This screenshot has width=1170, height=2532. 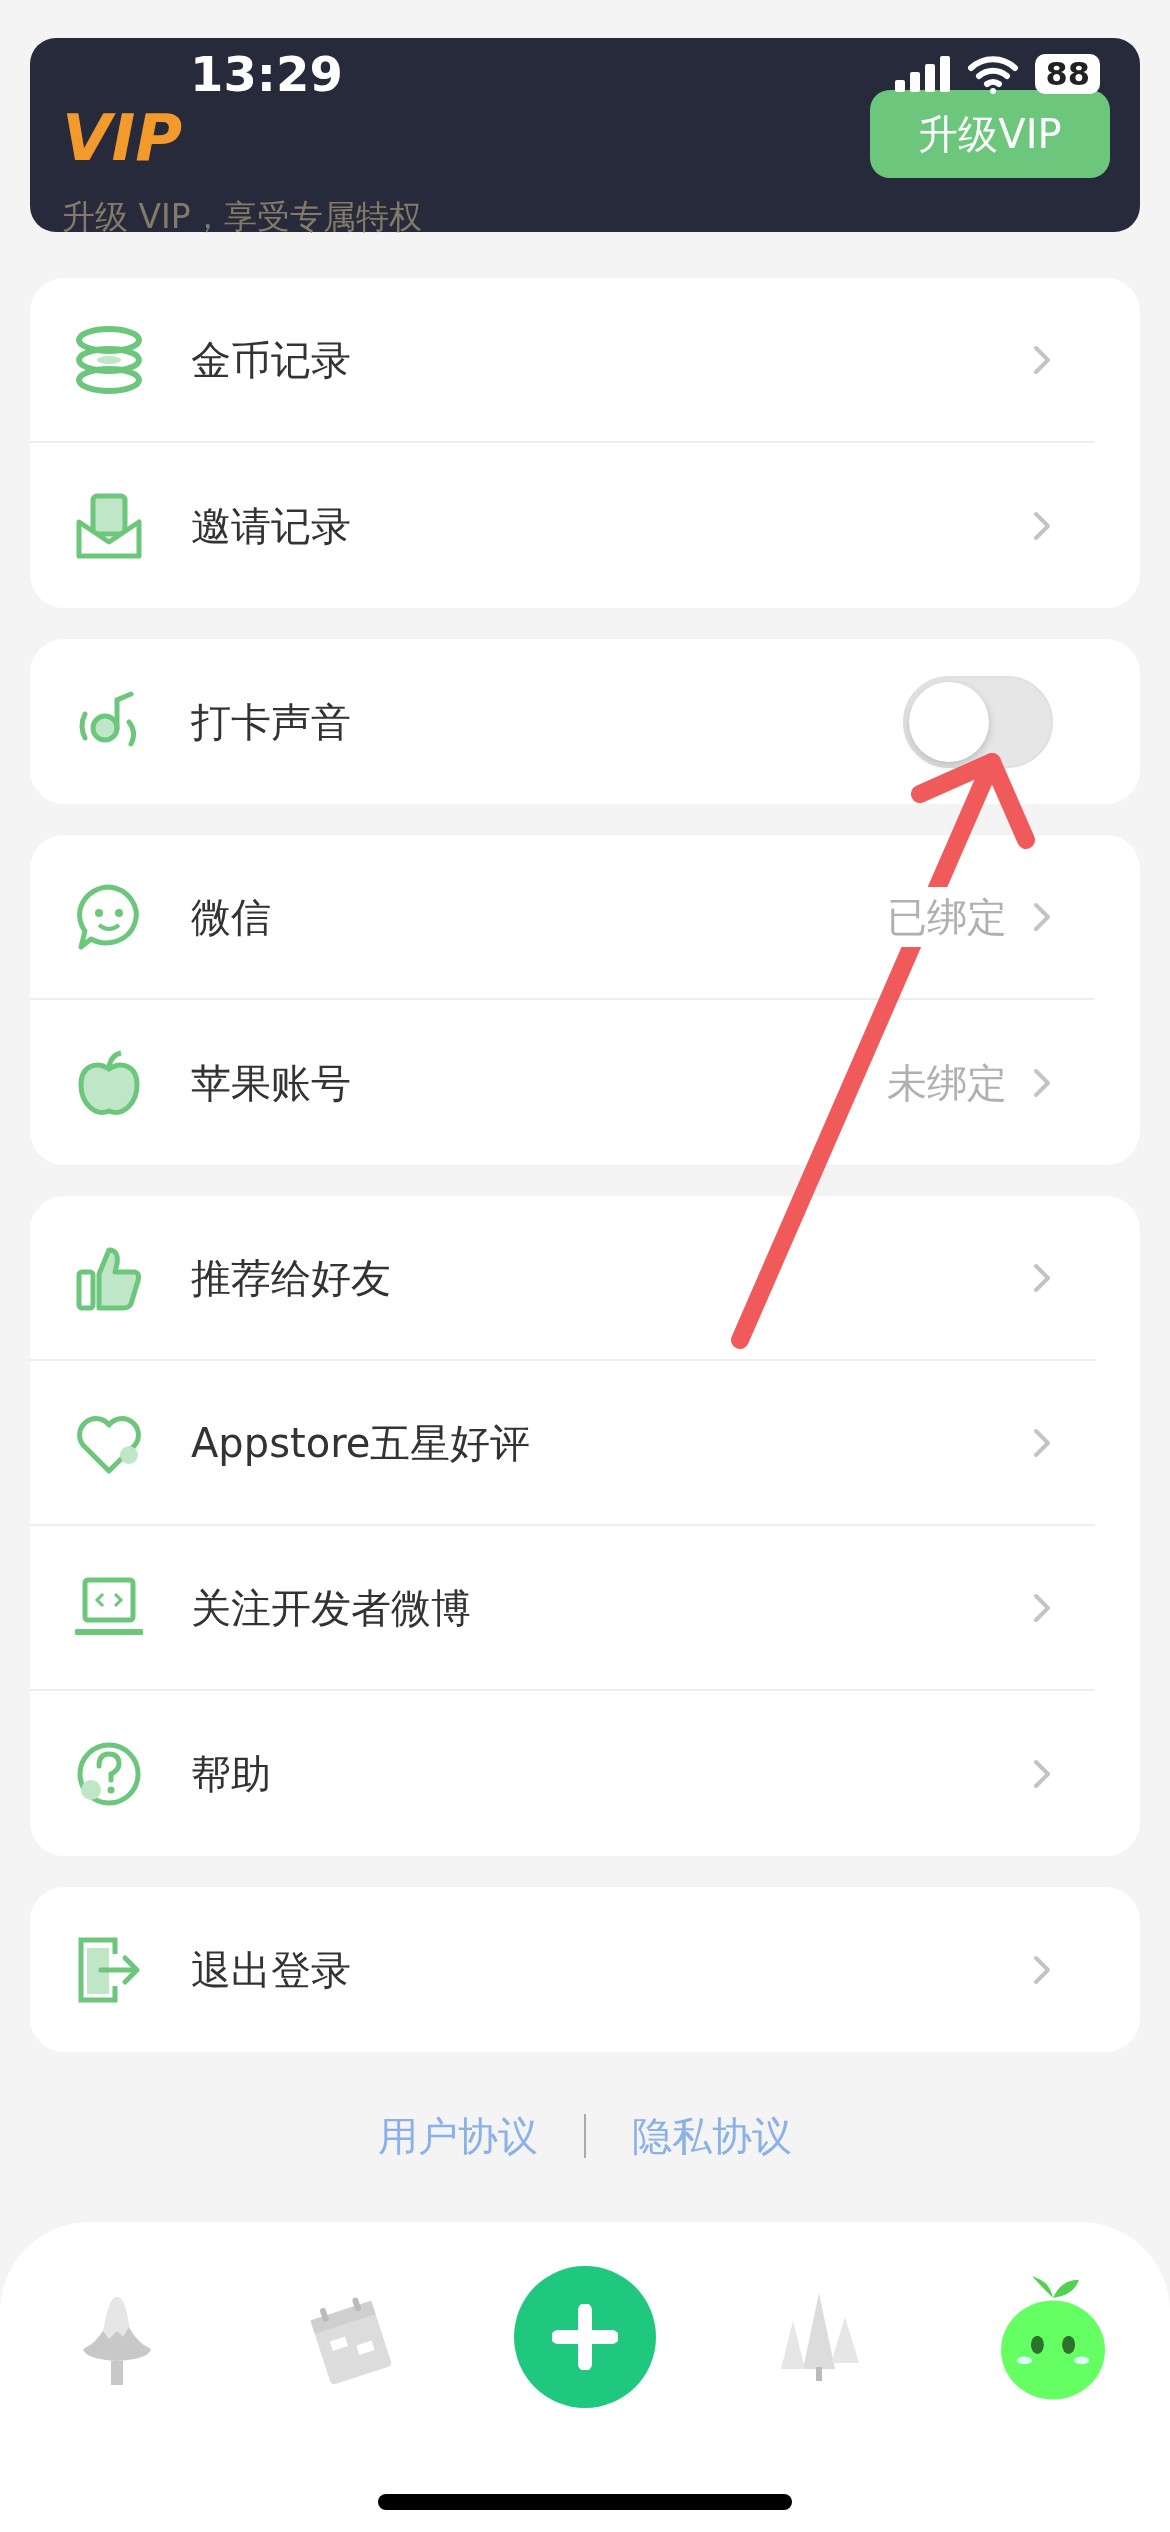 I want to click on status-time: 13:29, so click(x=266, y=74).